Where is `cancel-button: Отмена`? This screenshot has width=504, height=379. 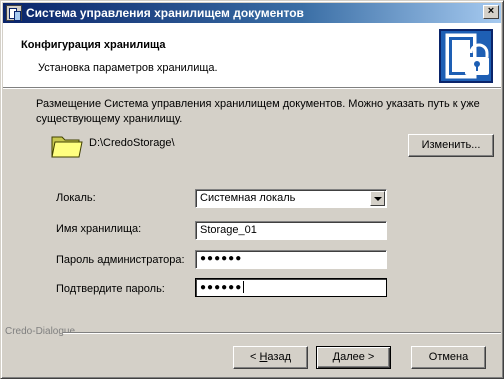 cancel-button: Отмена is located at coordinates (448, 357).